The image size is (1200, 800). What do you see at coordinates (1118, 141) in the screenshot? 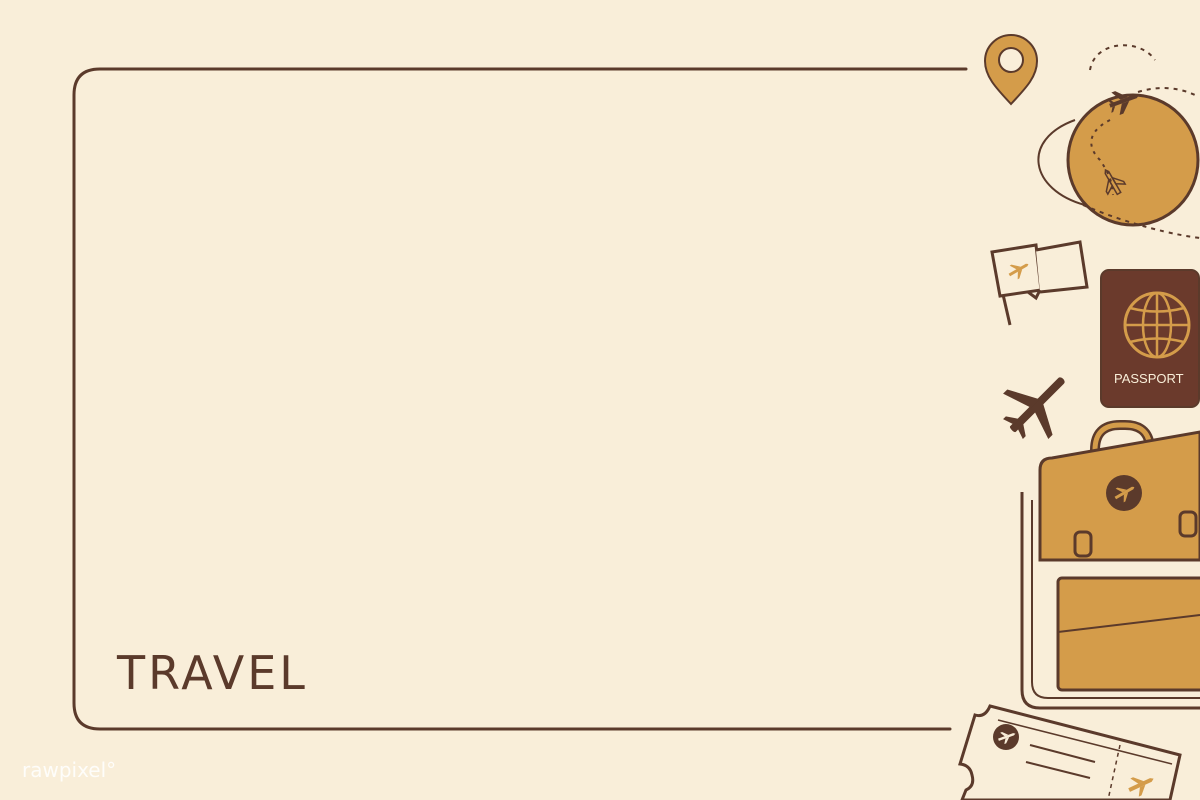
I see `globe-icon` at bounding box center [1118, 141].